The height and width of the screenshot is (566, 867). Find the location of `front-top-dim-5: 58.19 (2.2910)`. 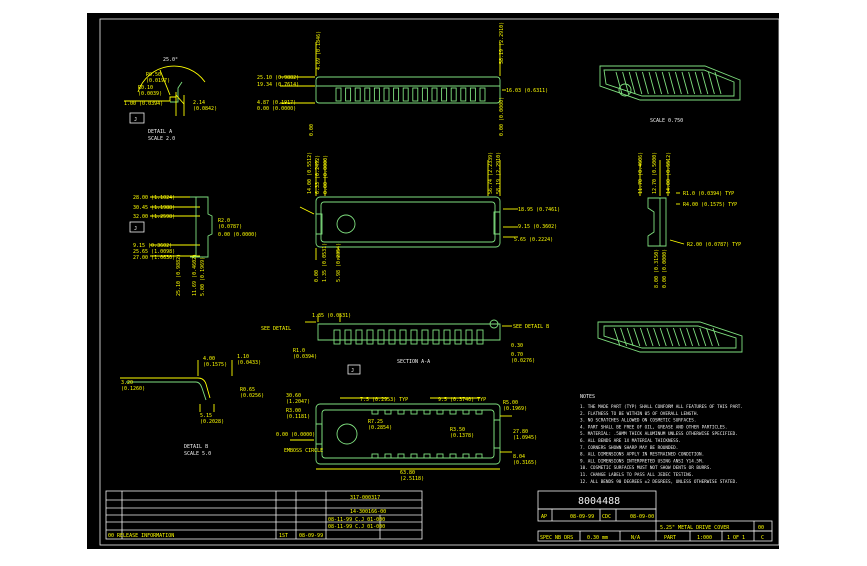

front-top-dim-5: 58.19 (2.2910) is located at coordinates (499, 173).